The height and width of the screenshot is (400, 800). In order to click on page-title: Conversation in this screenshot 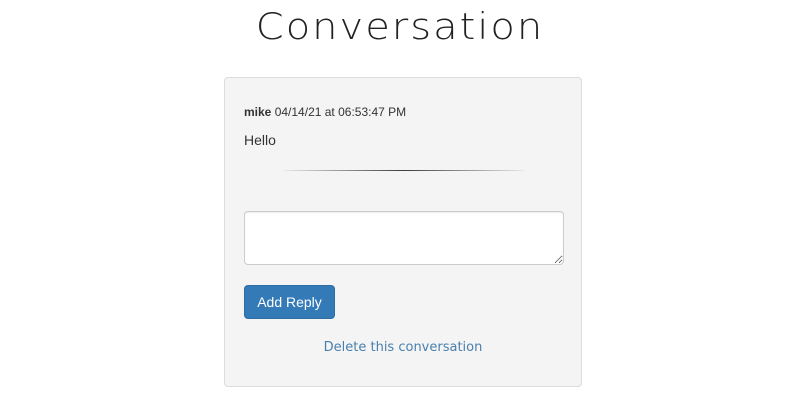, I will do `click(400, 27)`.